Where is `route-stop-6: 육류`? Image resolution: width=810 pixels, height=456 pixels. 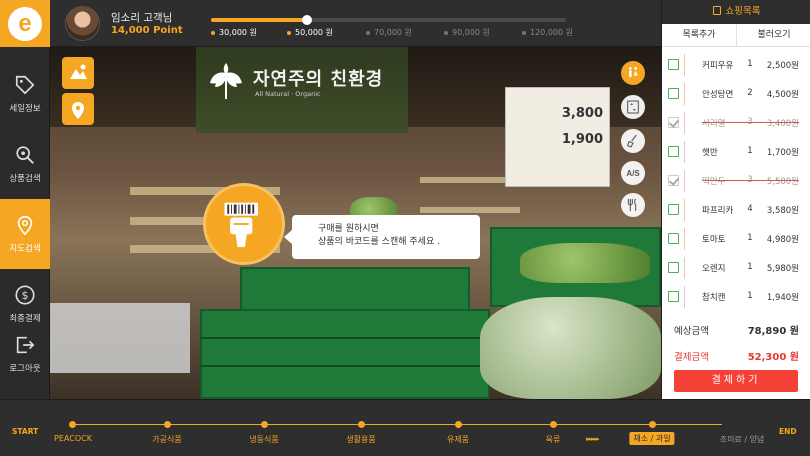
route-stop-6: 육류 is located at coordinates (553, 439).